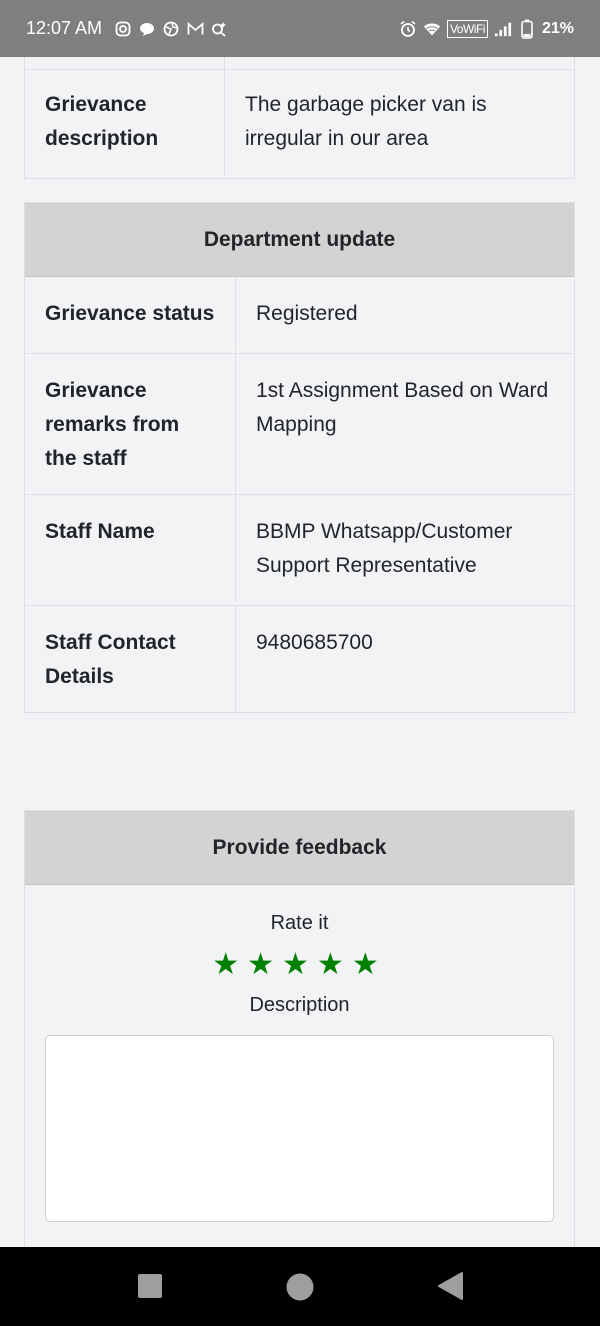 The width and height of the screenshot is (600, 1326). Describe the element at coordinates (299, 658) in the screenshot. I see `table-row: Staff Contact Details 9480685700` at that location.